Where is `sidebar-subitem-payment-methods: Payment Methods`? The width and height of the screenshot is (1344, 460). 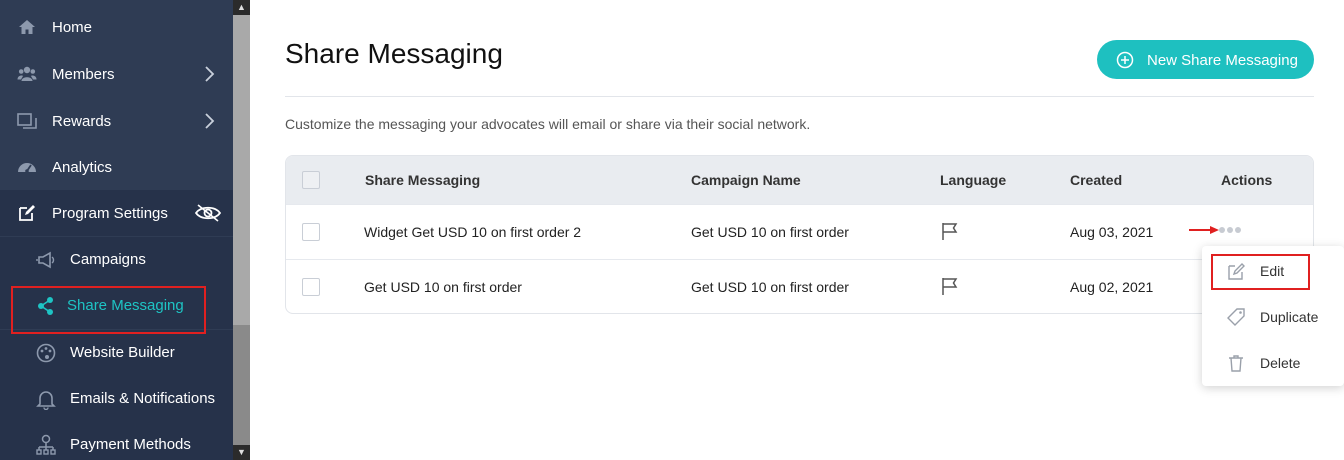
sidebar-subitem-payment-methods: Payment Methods is located at coordinates (116, 441).